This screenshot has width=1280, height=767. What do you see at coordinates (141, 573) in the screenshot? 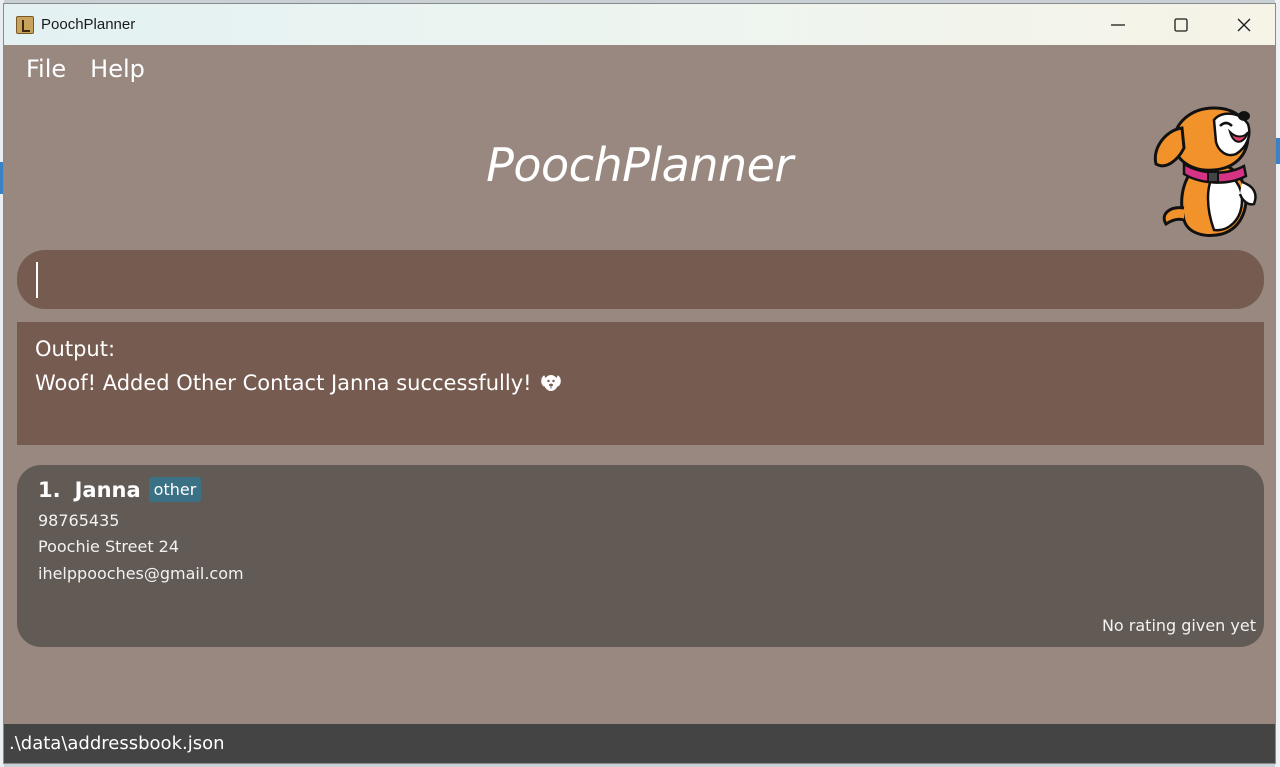
I see `contact-email: ihelppooches@gmail.com` at bounding box center [141, 573].